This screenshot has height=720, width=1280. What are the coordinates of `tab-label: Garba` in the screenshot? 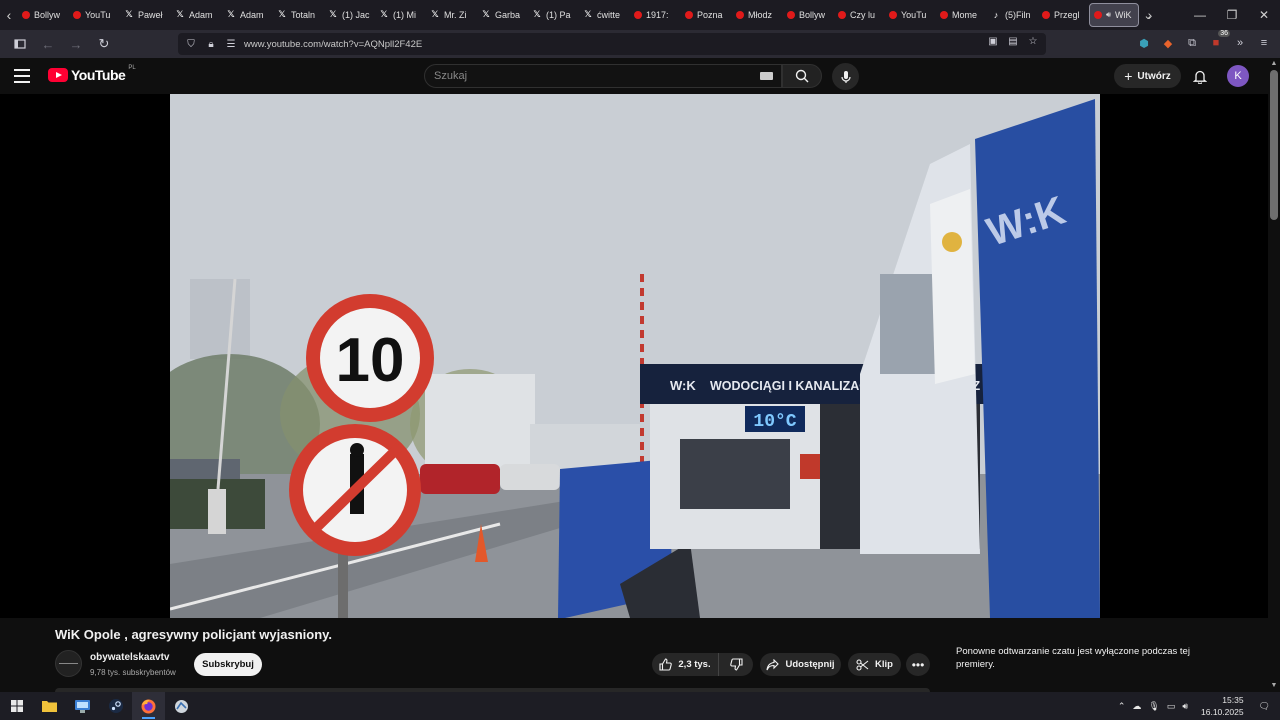 It's located at (508, 15).